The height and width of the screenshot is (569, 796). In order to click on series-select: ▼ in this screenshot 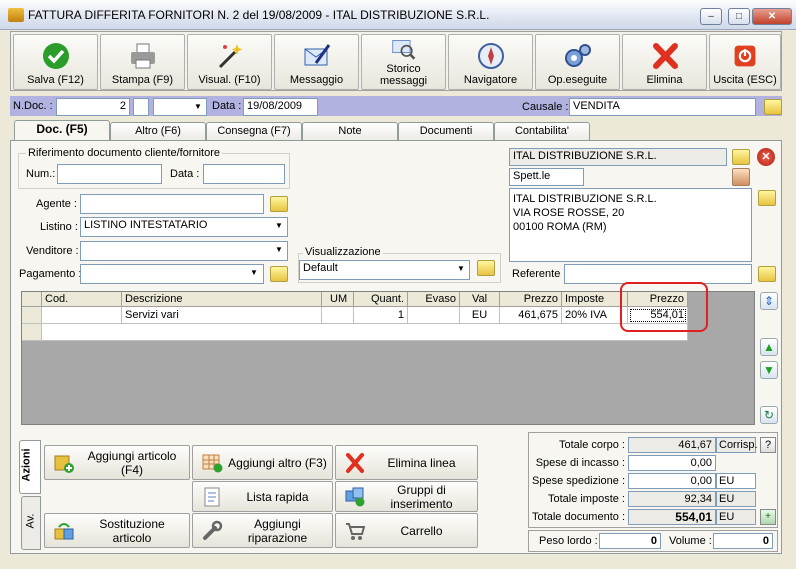, I will do `click(180, 107)`.